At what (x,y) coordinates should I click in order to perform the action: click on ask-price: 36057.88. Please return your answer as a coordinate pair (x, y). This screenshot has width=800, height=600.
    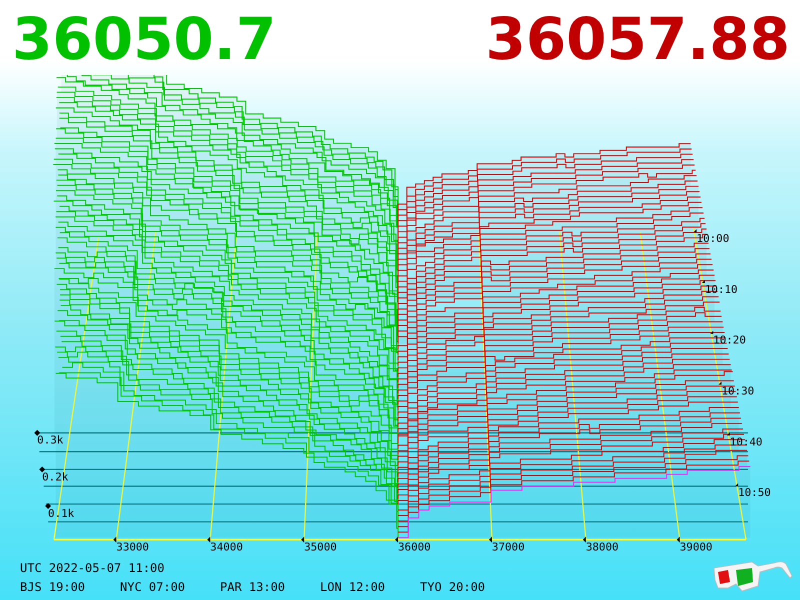
    Looking at the image, I should click on (637, 39).